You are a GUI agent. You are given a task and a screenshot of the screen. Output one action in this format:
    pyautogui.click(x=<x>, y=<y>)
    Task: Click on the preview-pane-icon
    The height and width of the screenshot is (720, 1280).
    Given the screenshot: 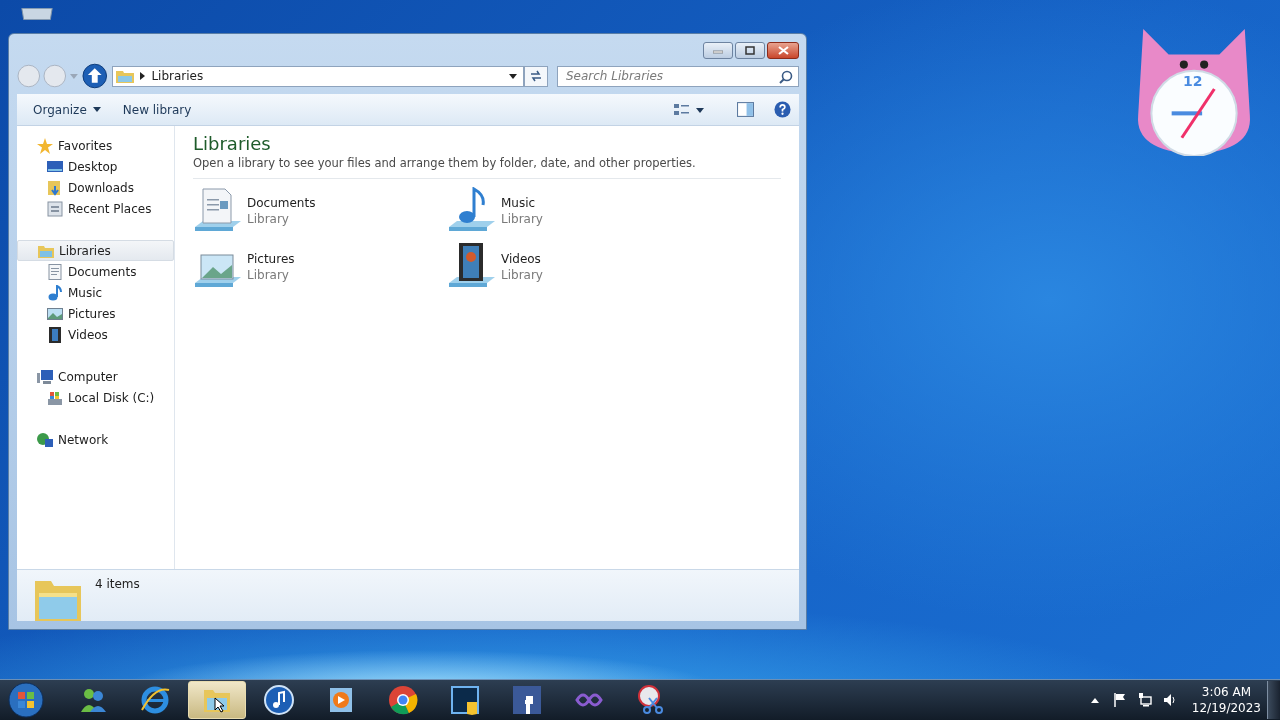 What is the action you would take?
    pyautogui.click(x=745, y=109)
    